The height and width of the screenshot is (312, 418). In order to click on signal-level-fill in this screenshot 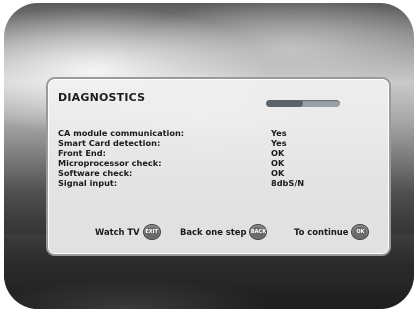, I will do `click(284, 103)`.